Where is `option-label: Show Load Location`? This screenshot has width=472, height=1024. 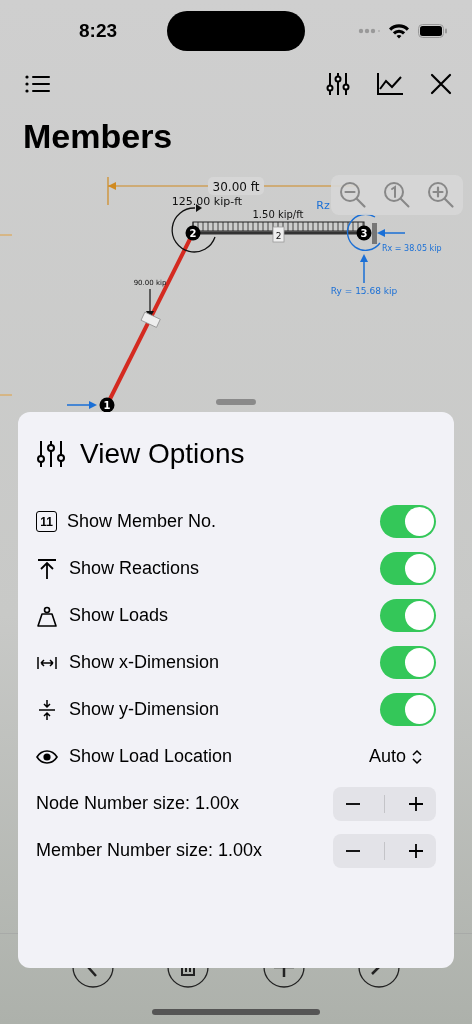
option-label: Show Load Location is located at coordinates (151, 756).